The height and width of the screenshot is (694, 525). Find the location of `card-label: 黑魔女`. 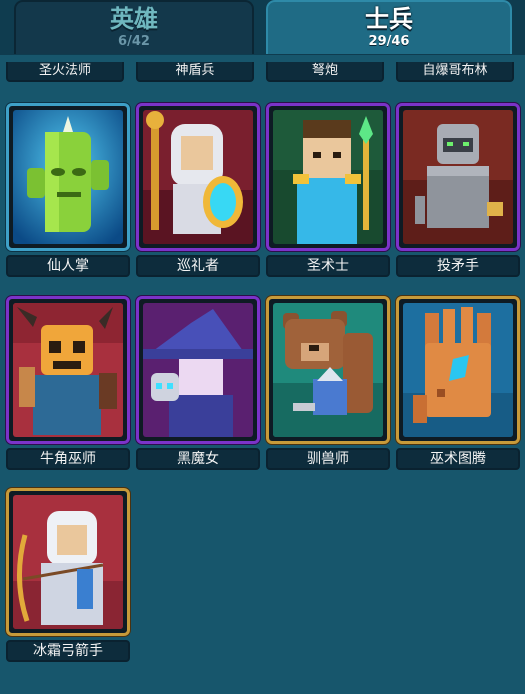

card-label: 黑魔女 is located at coordinates (198, 459).